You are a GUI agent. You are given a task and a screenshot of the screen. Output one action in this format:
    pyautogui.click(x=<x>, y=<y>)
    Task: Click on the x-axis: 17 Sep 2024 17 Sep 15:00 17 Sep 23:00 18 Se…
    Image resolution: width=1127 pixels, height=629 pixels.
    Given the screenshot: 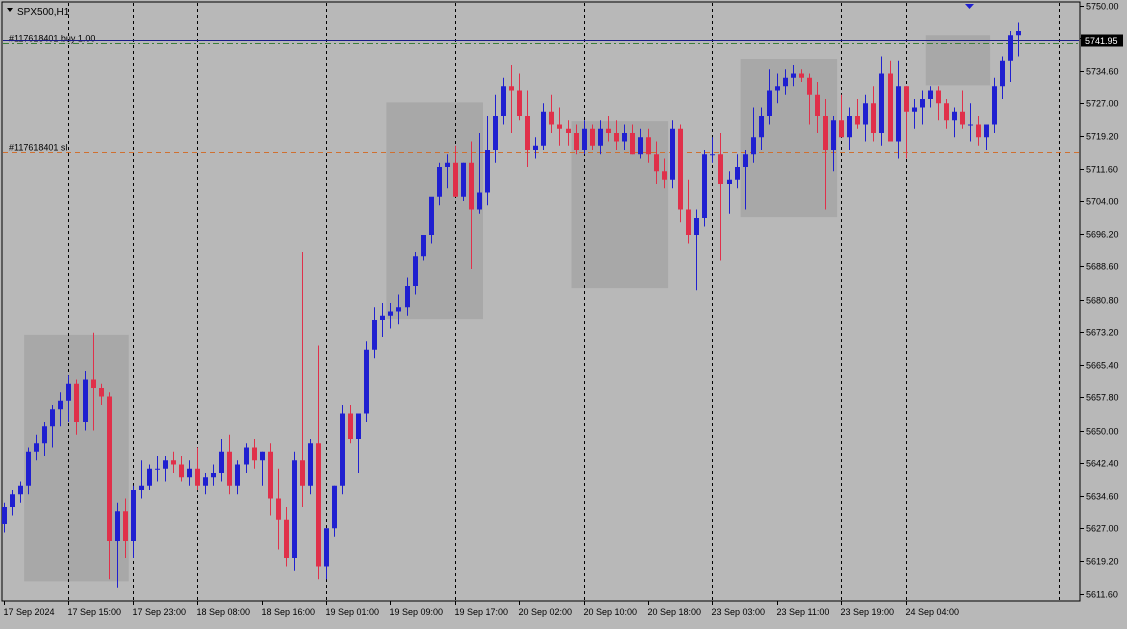 What is the action you would take?
    pyautogui.click(x=482, y=609)
    